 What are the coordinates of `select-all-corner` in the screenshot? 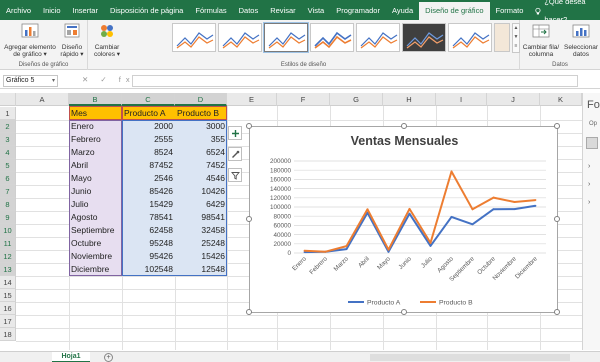 It's located at (8, 99).